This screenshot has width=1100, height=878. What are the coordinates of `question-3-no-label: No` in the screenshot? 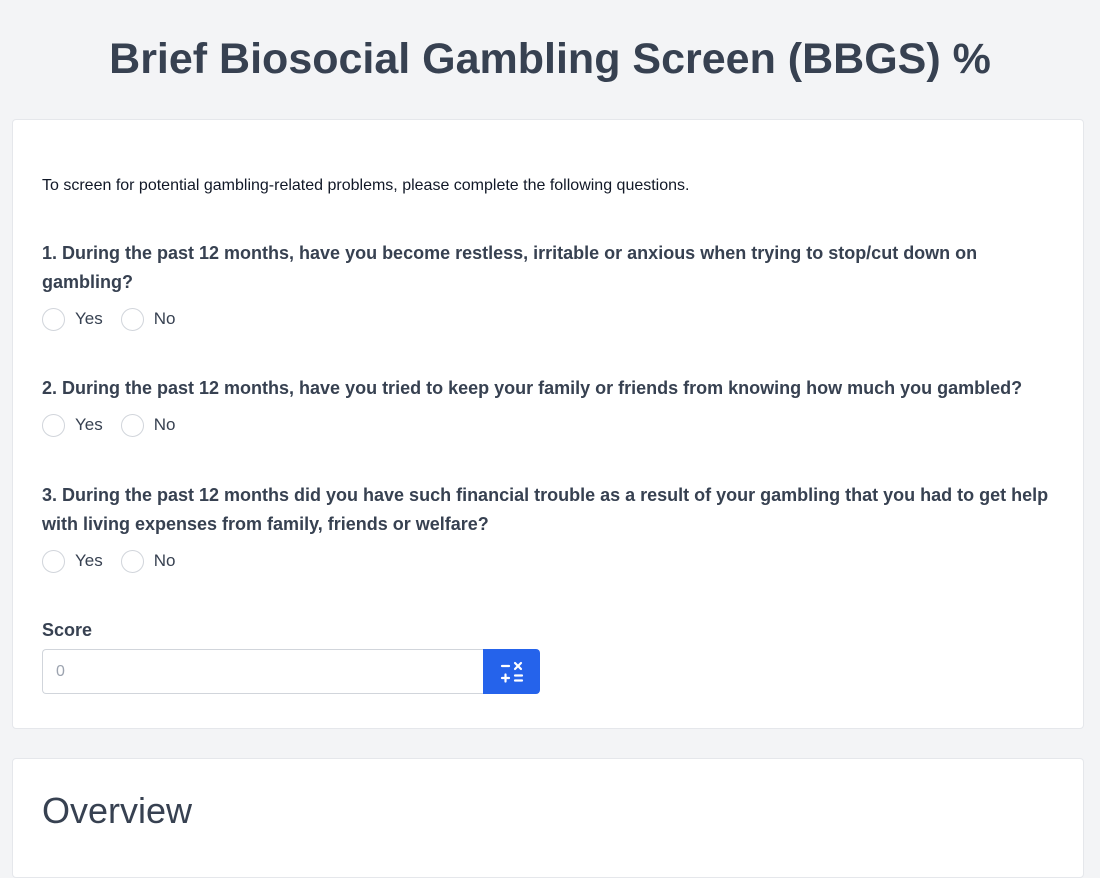 It's located at (164, 560).